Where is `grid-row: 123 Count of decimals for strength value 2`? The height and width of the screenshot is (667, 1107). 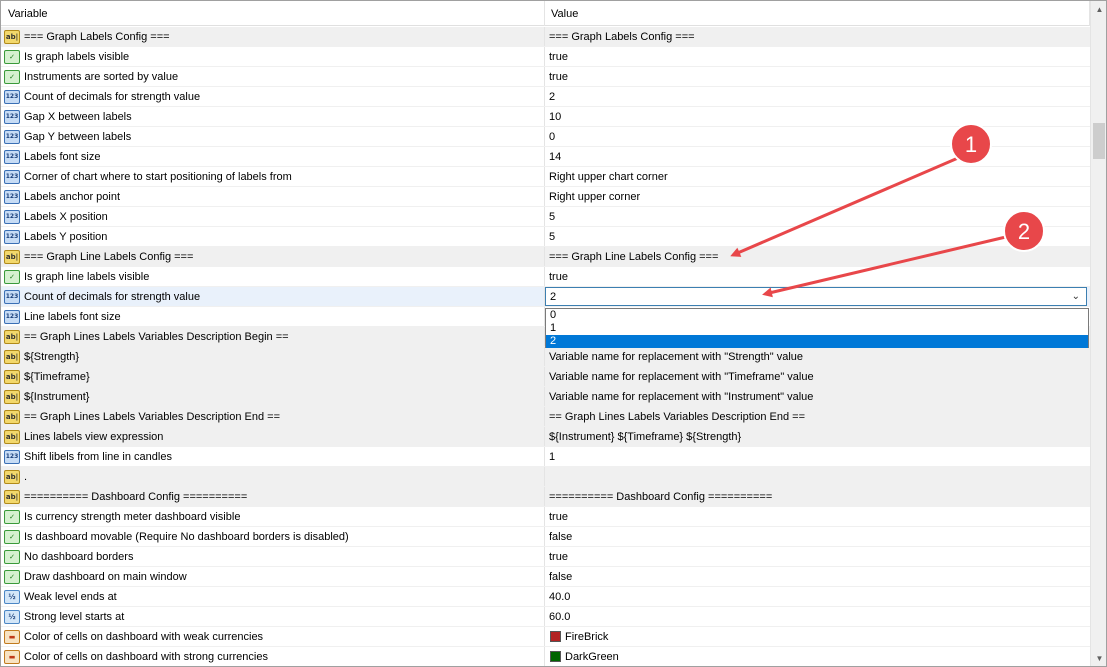
grid-row: 123 Count of decimals for strength value 2 is located at coordinates (545, 97).